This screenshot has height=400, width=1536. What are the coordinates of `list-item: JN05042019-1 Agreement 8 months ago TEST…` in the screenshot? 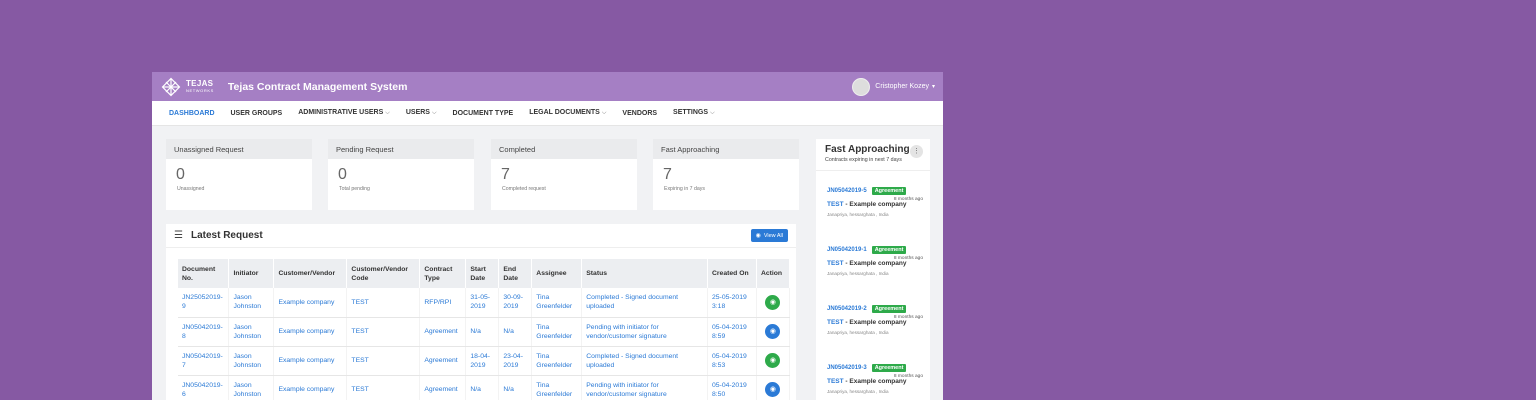 It's located at (875, 261).